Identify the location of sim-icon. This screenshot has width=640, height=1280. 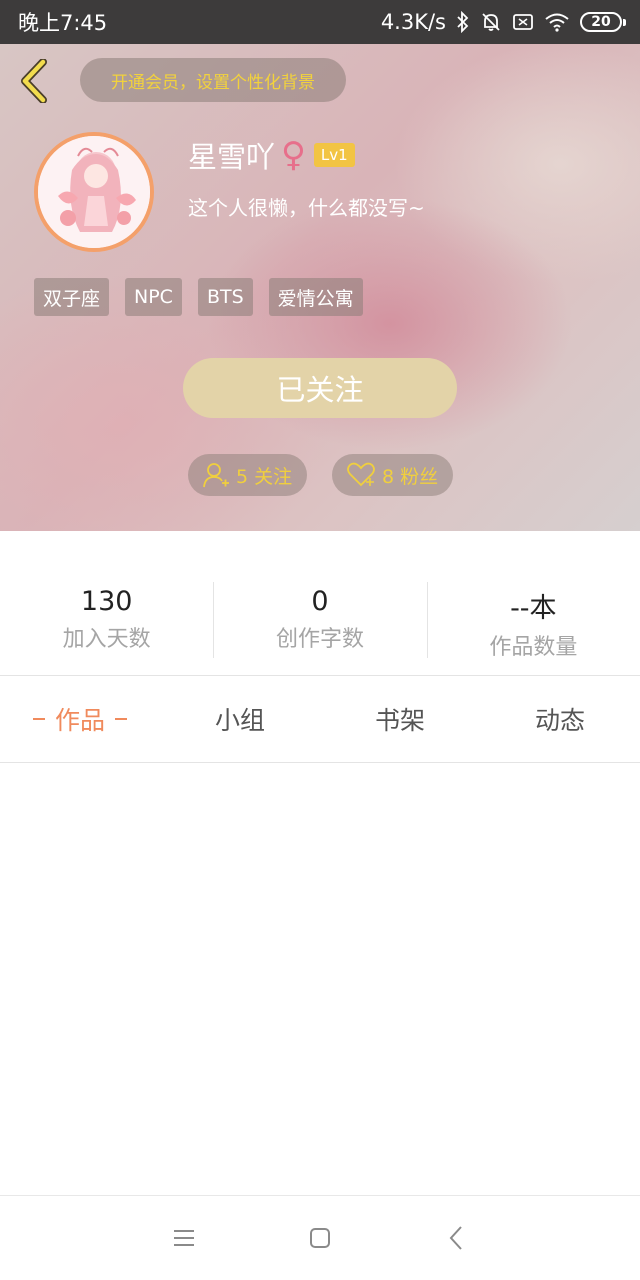
(523, 22).